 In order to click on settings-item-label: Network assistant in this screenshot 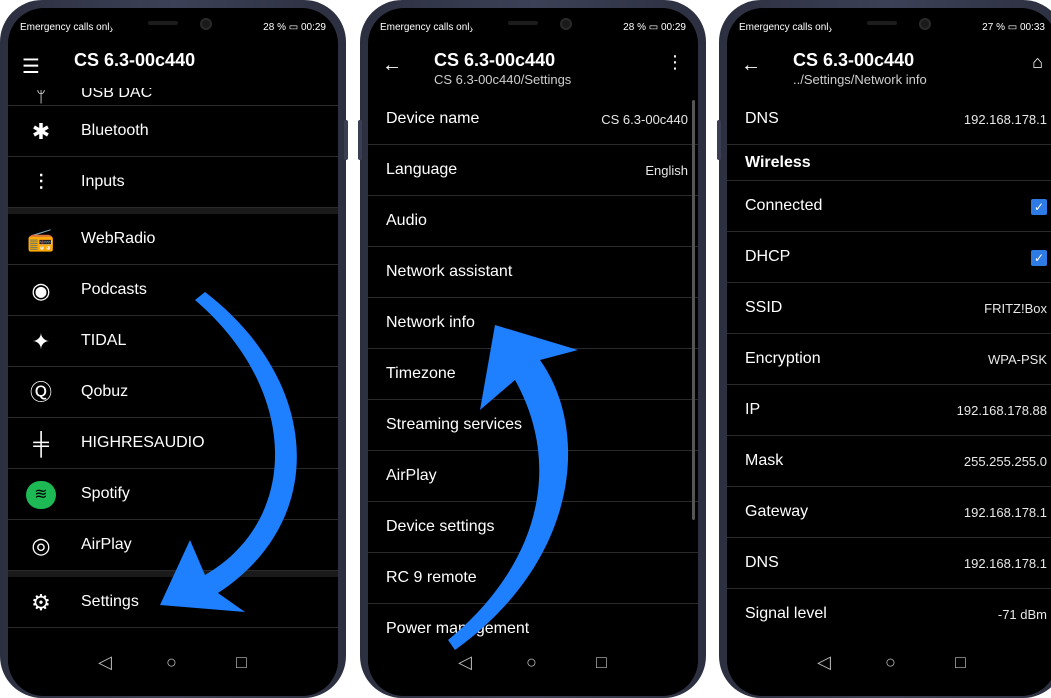, I will do `click(449, 271)`.